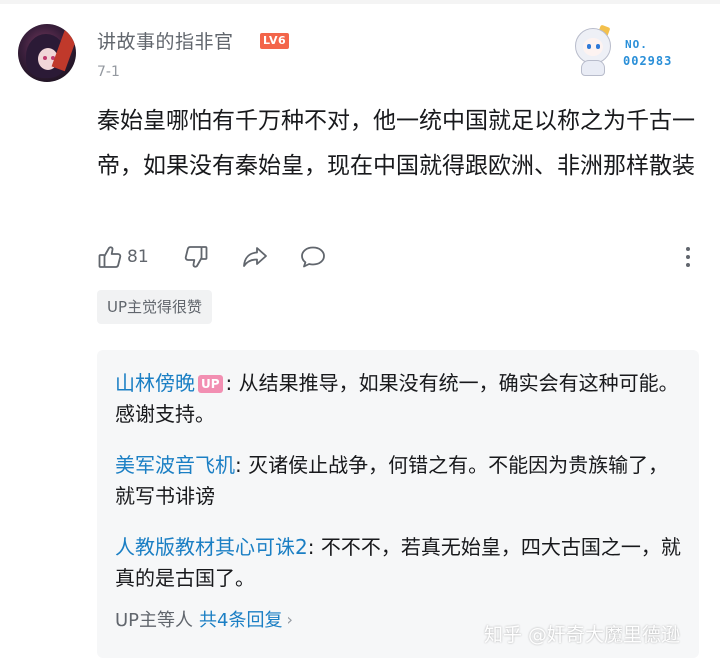  What do you see at coordinates (155, 383) in the screenshot?
I see `reply-author: 山林傍晚` at bounding box center [155, 383].